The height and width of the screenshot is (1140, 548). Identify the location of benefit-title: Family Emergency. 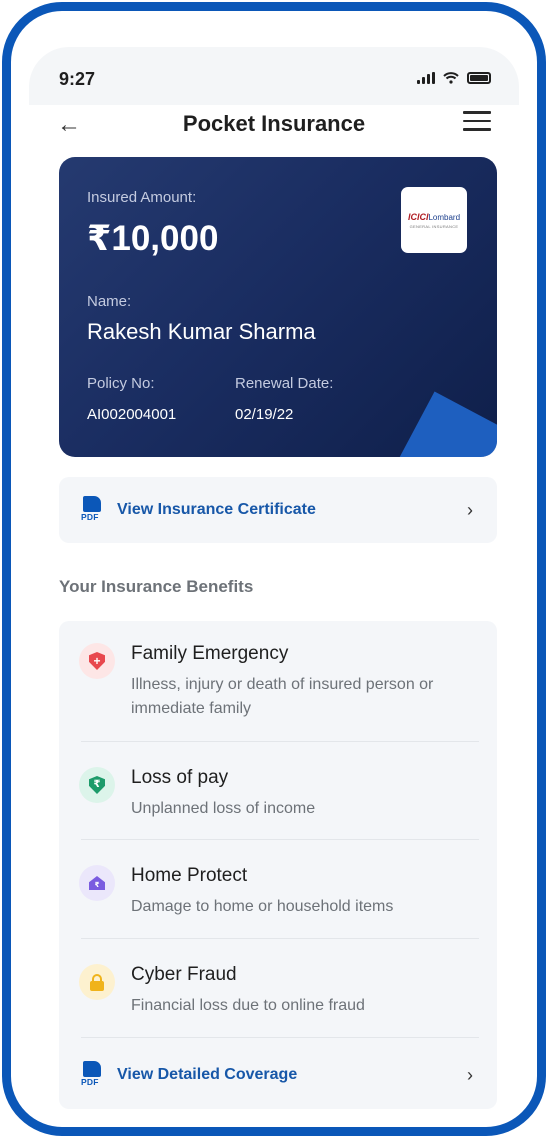
(210, 653).